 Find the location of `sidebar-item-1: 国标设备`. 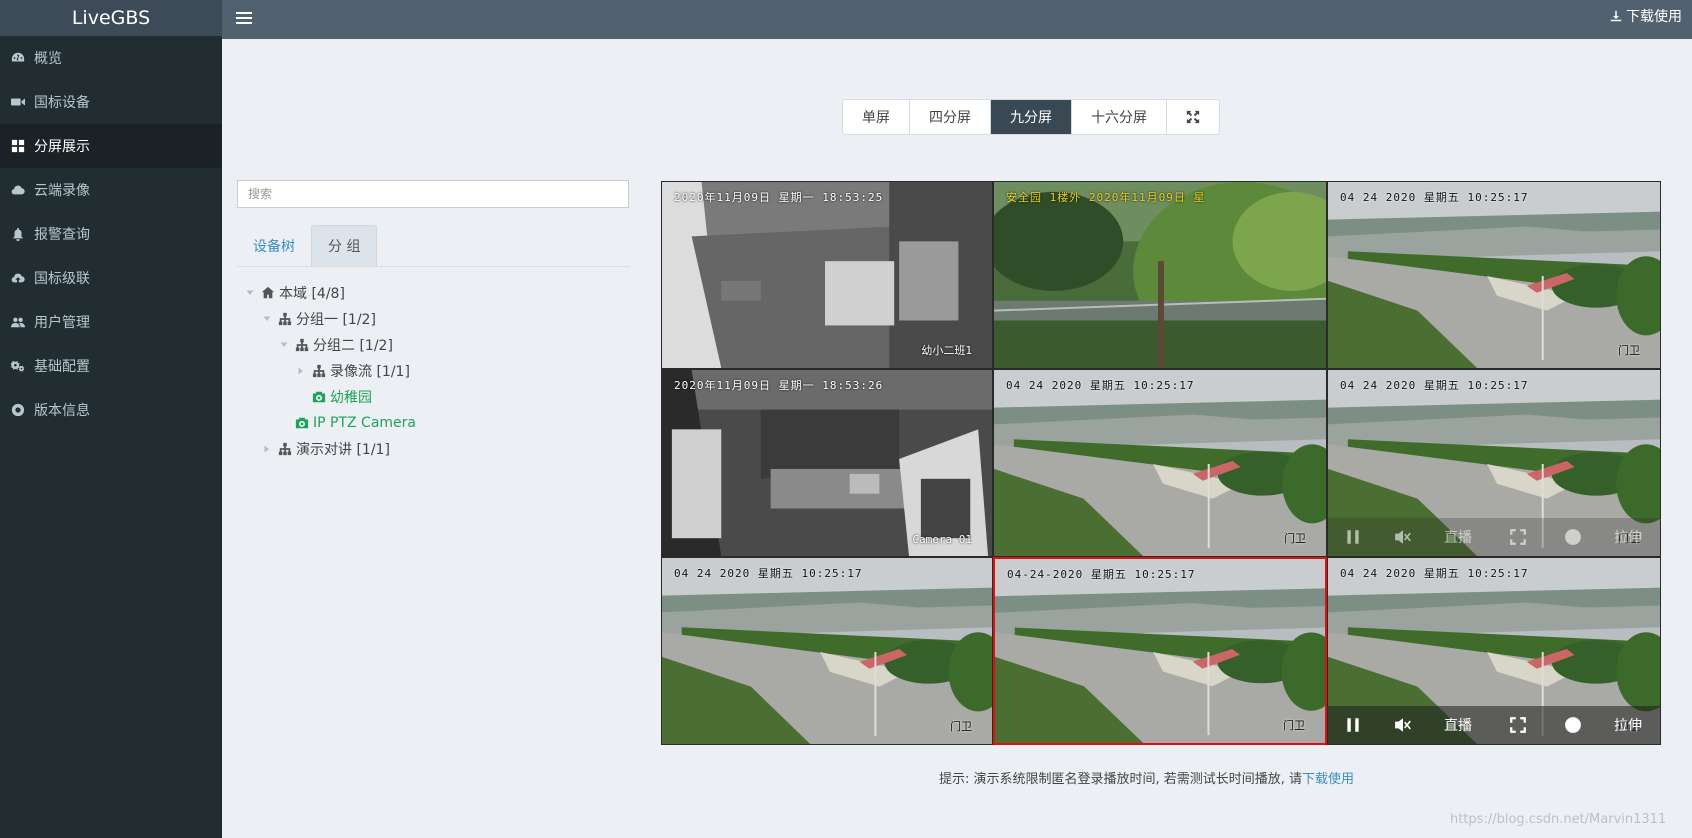

sidebar-item-1: 国标设备 is located at coordinates (111, 102).